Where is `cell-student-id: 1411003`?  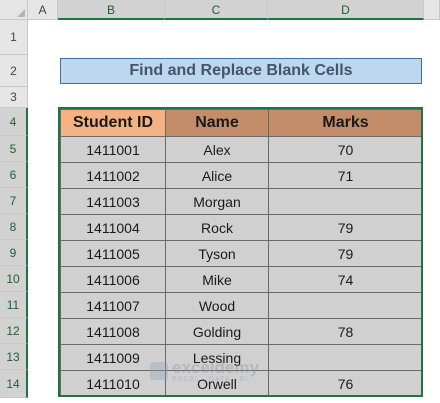 cell-student-id: 1411003 is located at coordinates (113, 201).